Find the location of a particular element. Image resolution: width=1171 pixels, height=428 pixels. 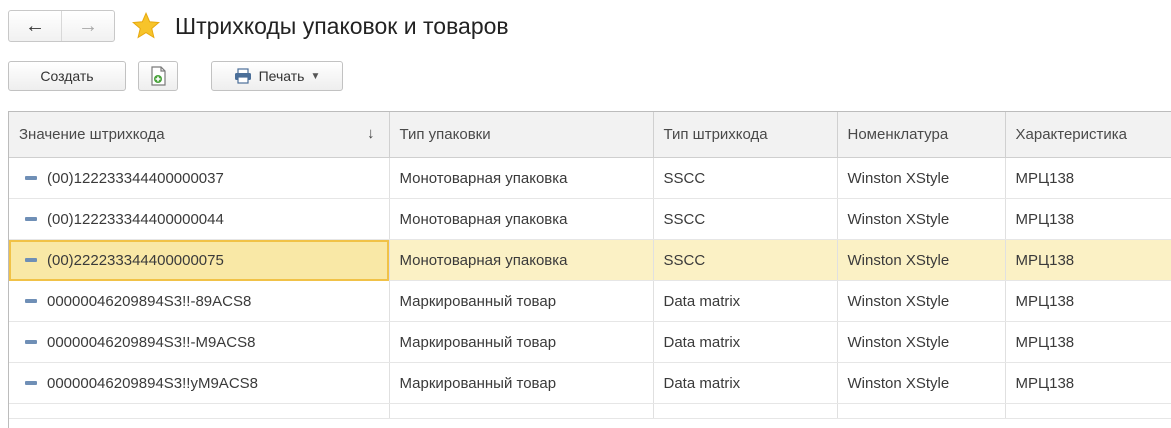

barcode-value: (00)222233344400000075 is located at coordinates (135, 260).